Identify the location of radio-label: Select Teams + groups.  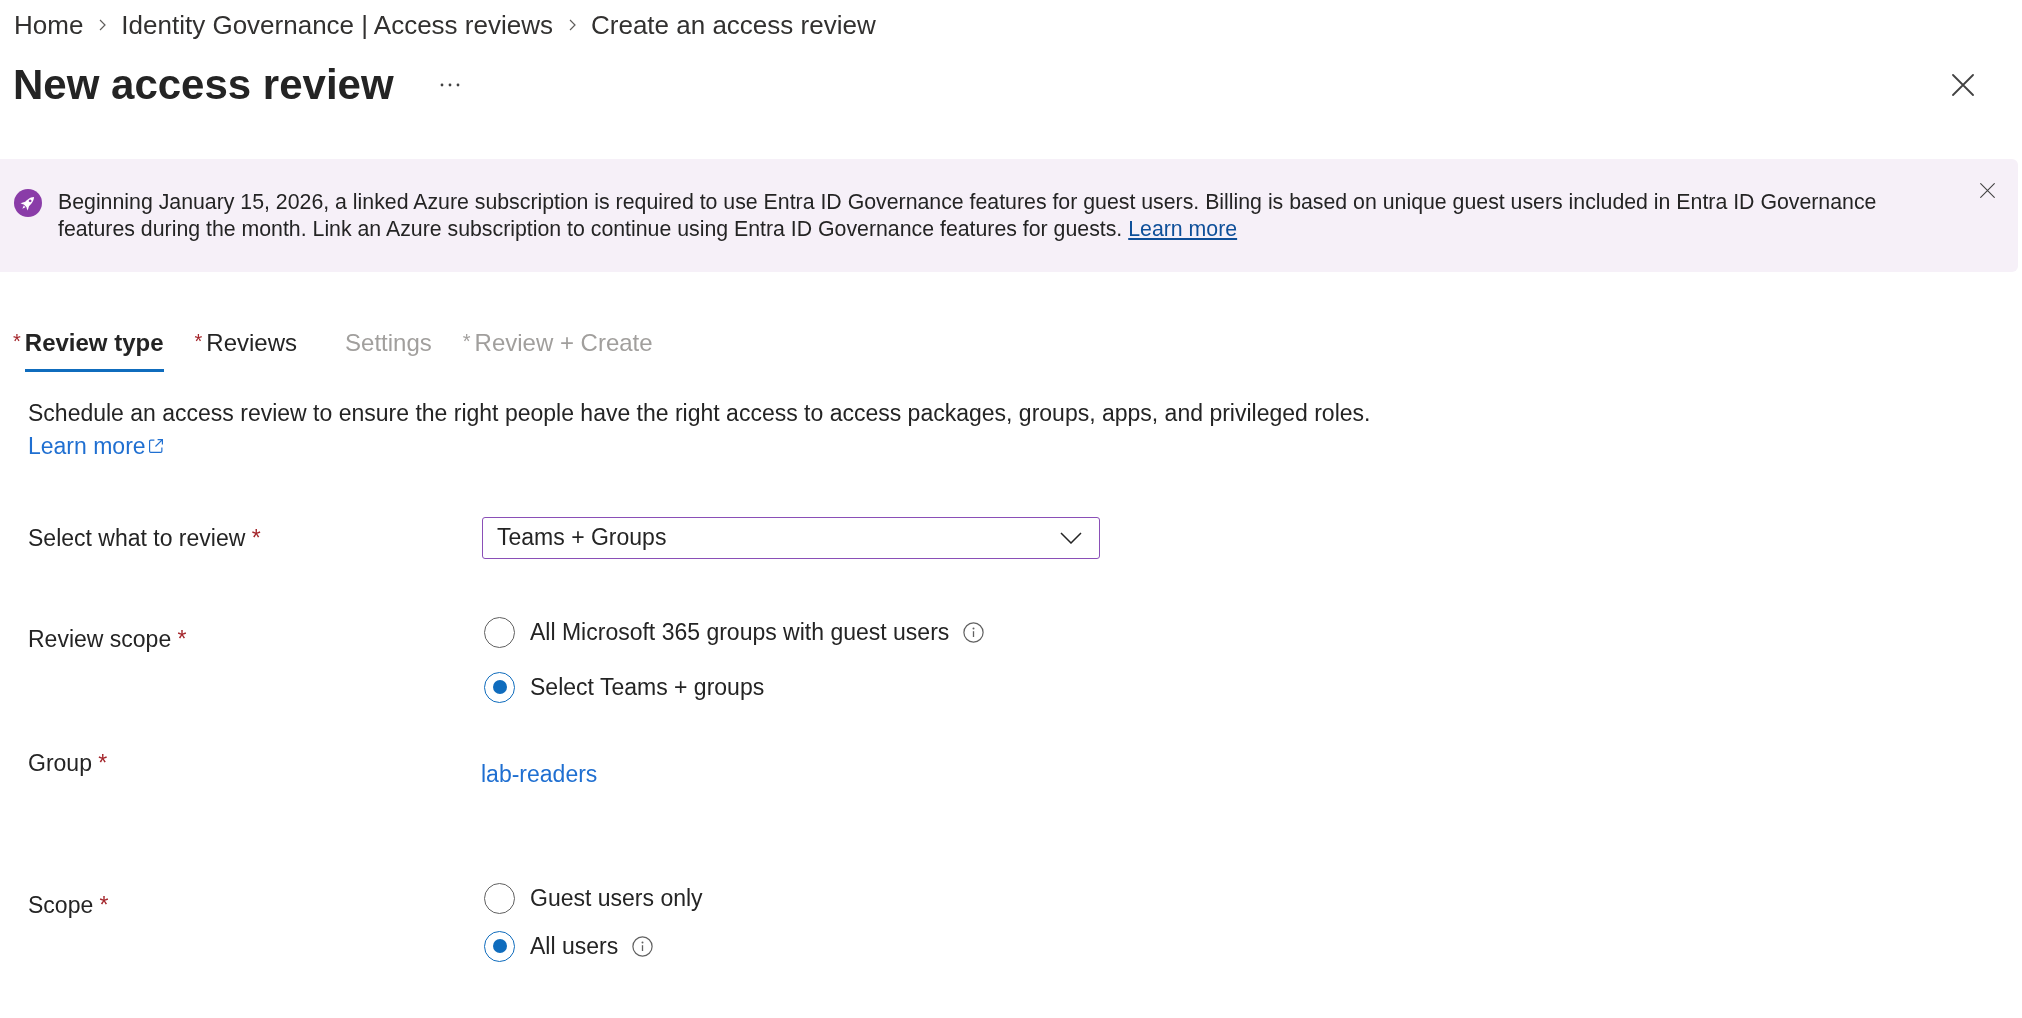
(647, 687).